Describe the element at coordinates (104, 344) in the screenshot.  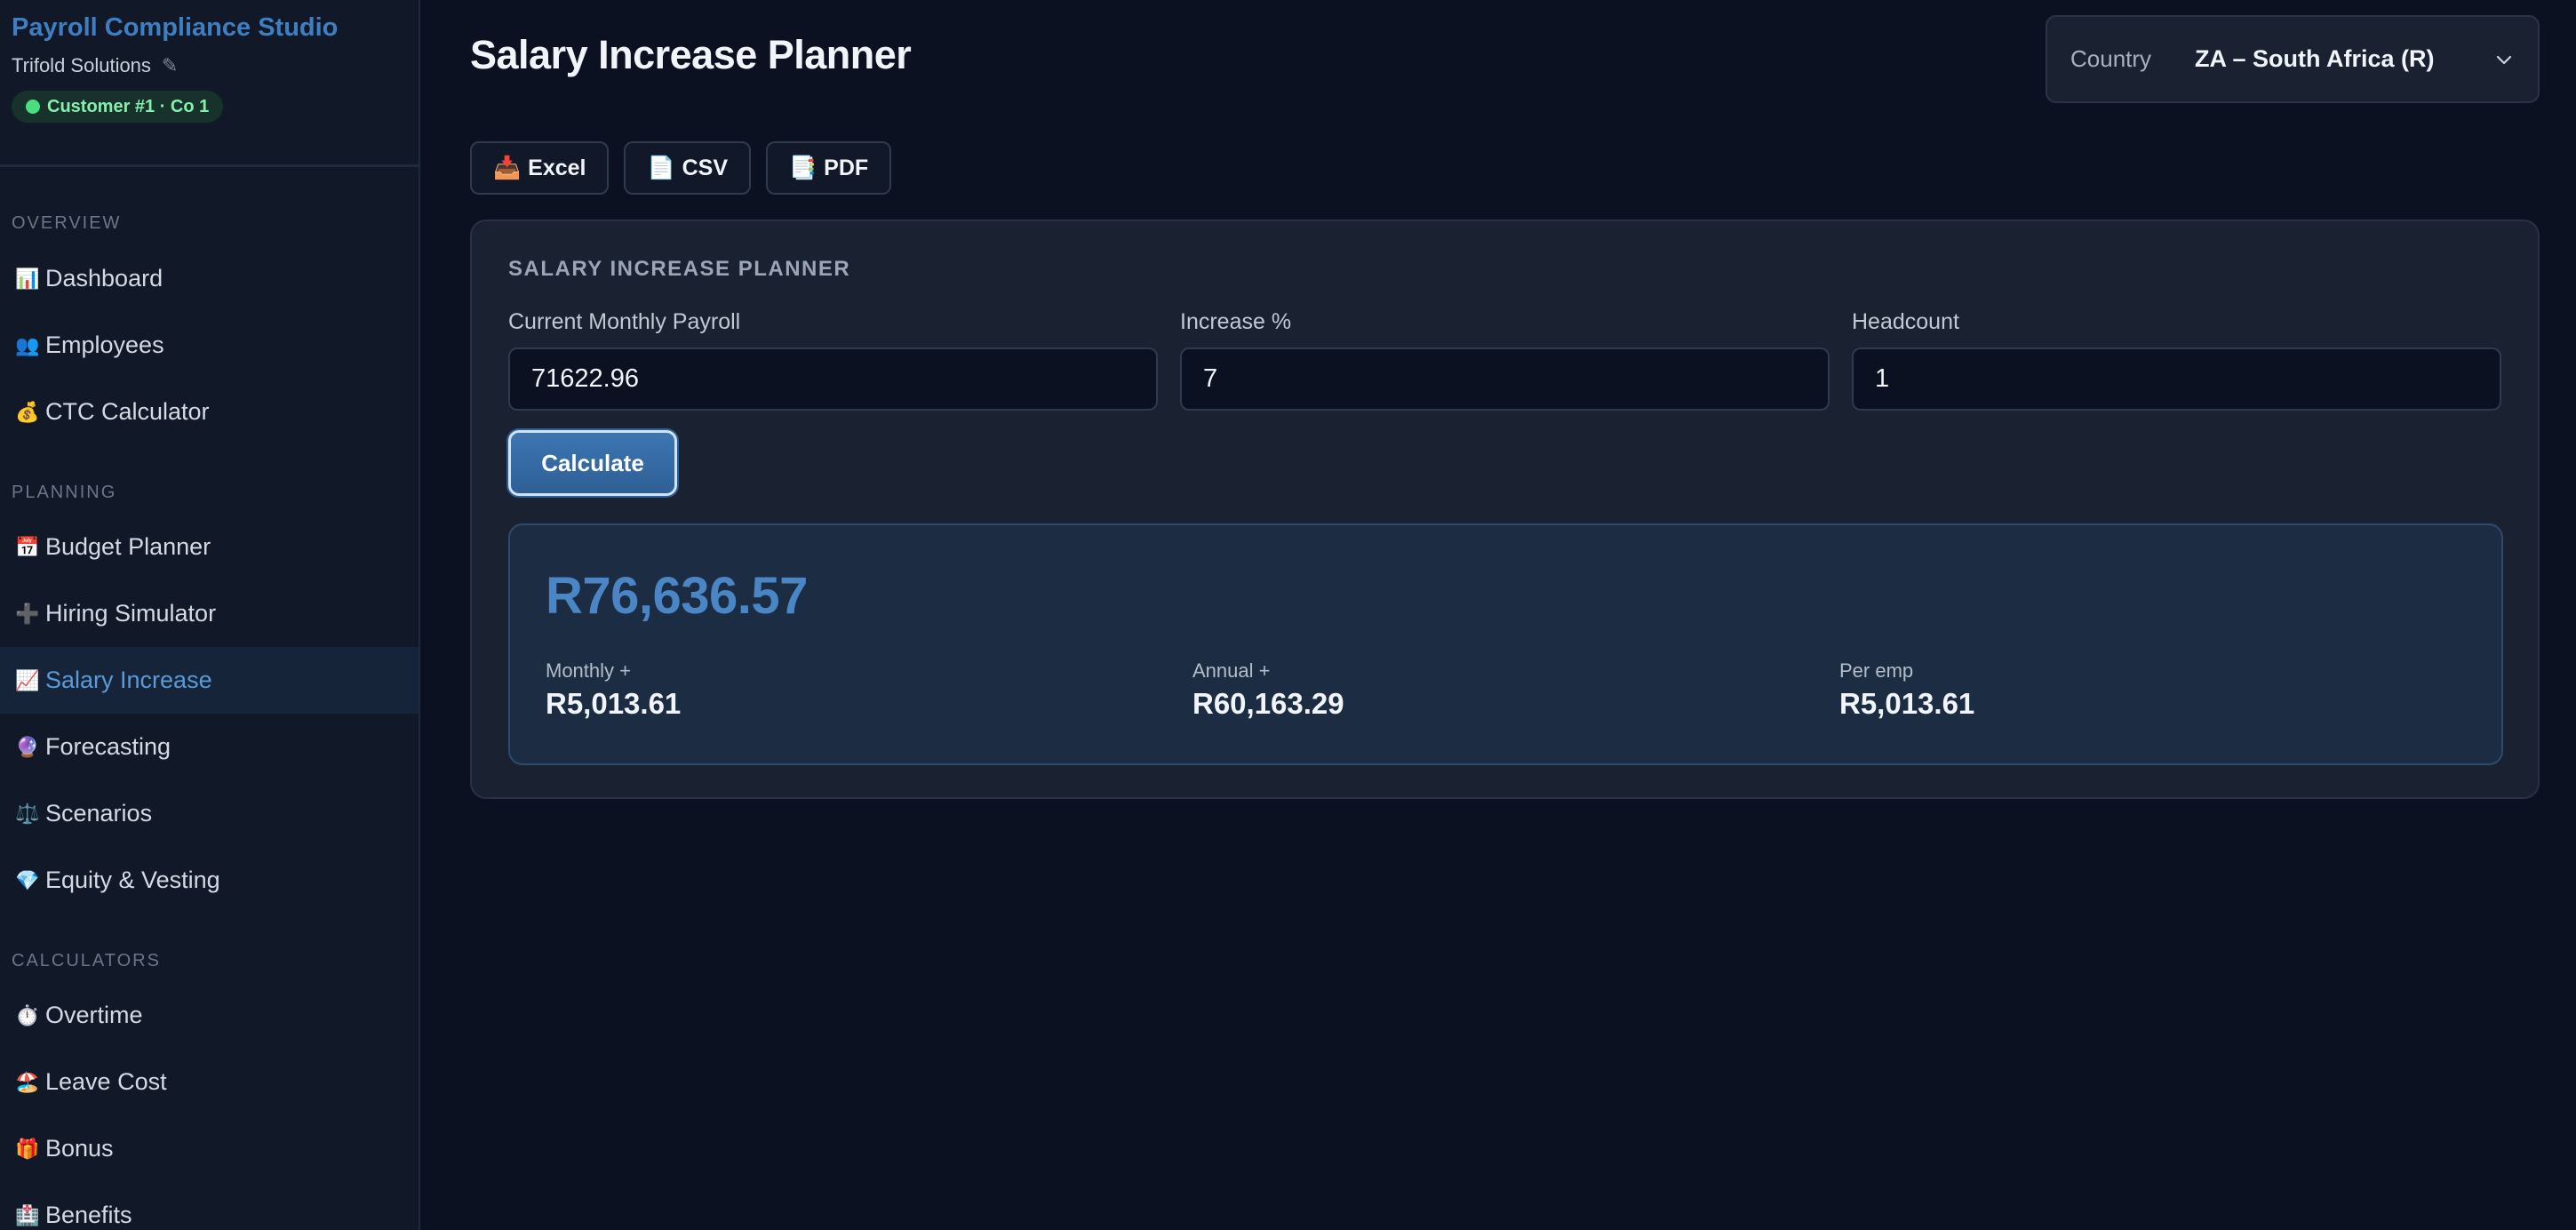
I see `sidebar-item-label: Employees` at that location.